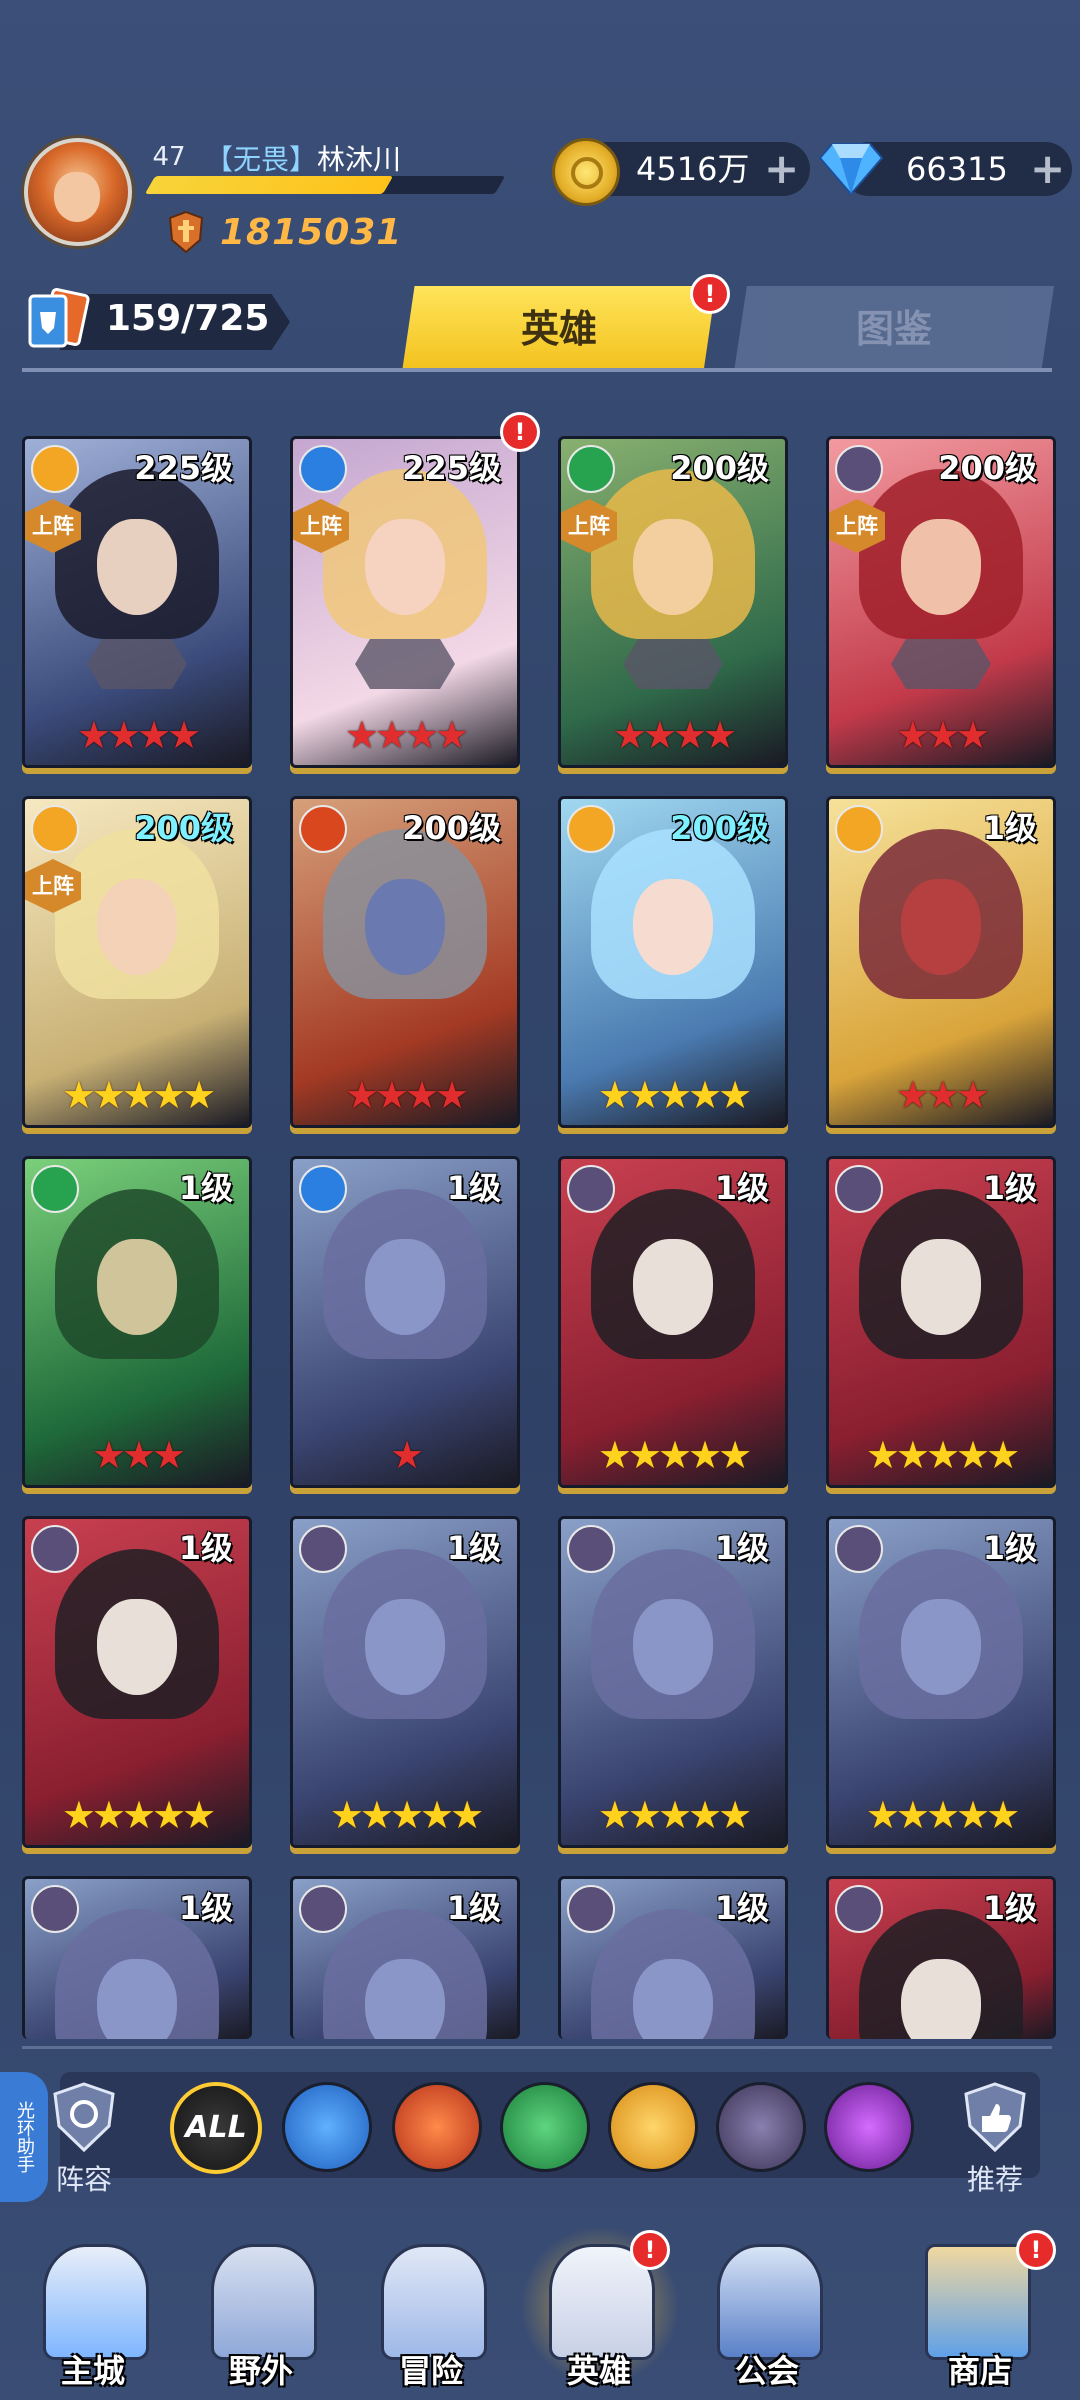 Image resolution: width=1080 pixels, height=2400 pixels. I want to click on combat-power: 1815031, so click(311, 232).